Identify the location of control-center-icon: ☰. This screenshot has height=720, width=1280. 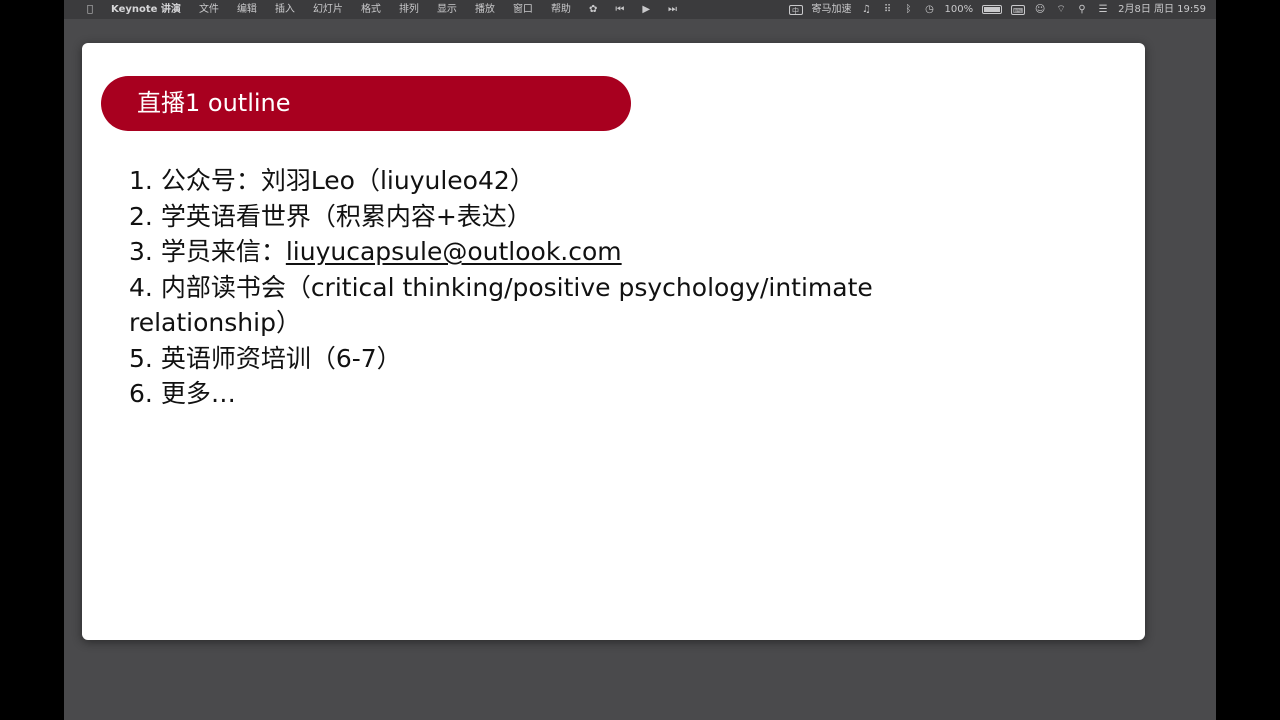
(1103, 10).